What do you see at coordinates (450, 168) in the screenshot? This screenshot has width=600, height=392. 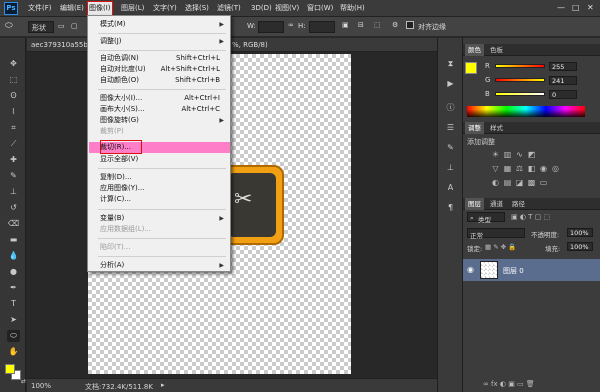 I see `clone-source-panel-icon: ⊥` at bounding box center [450, 168].